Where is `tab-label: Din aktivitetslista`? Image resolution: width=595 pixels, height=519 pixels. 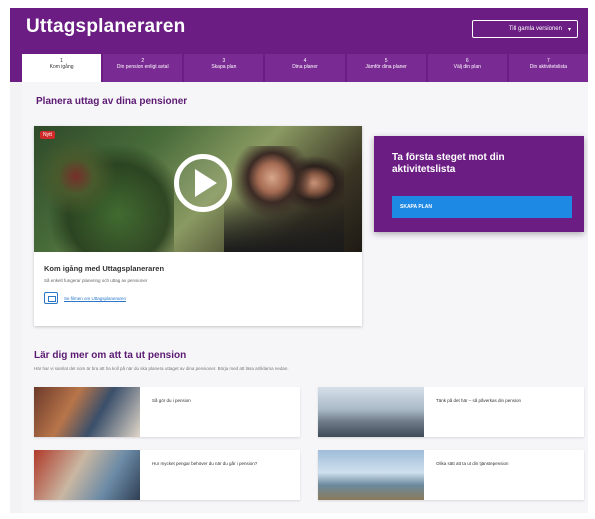 tab-label: Din aktivitetslista is located at coordinates (548, 67).